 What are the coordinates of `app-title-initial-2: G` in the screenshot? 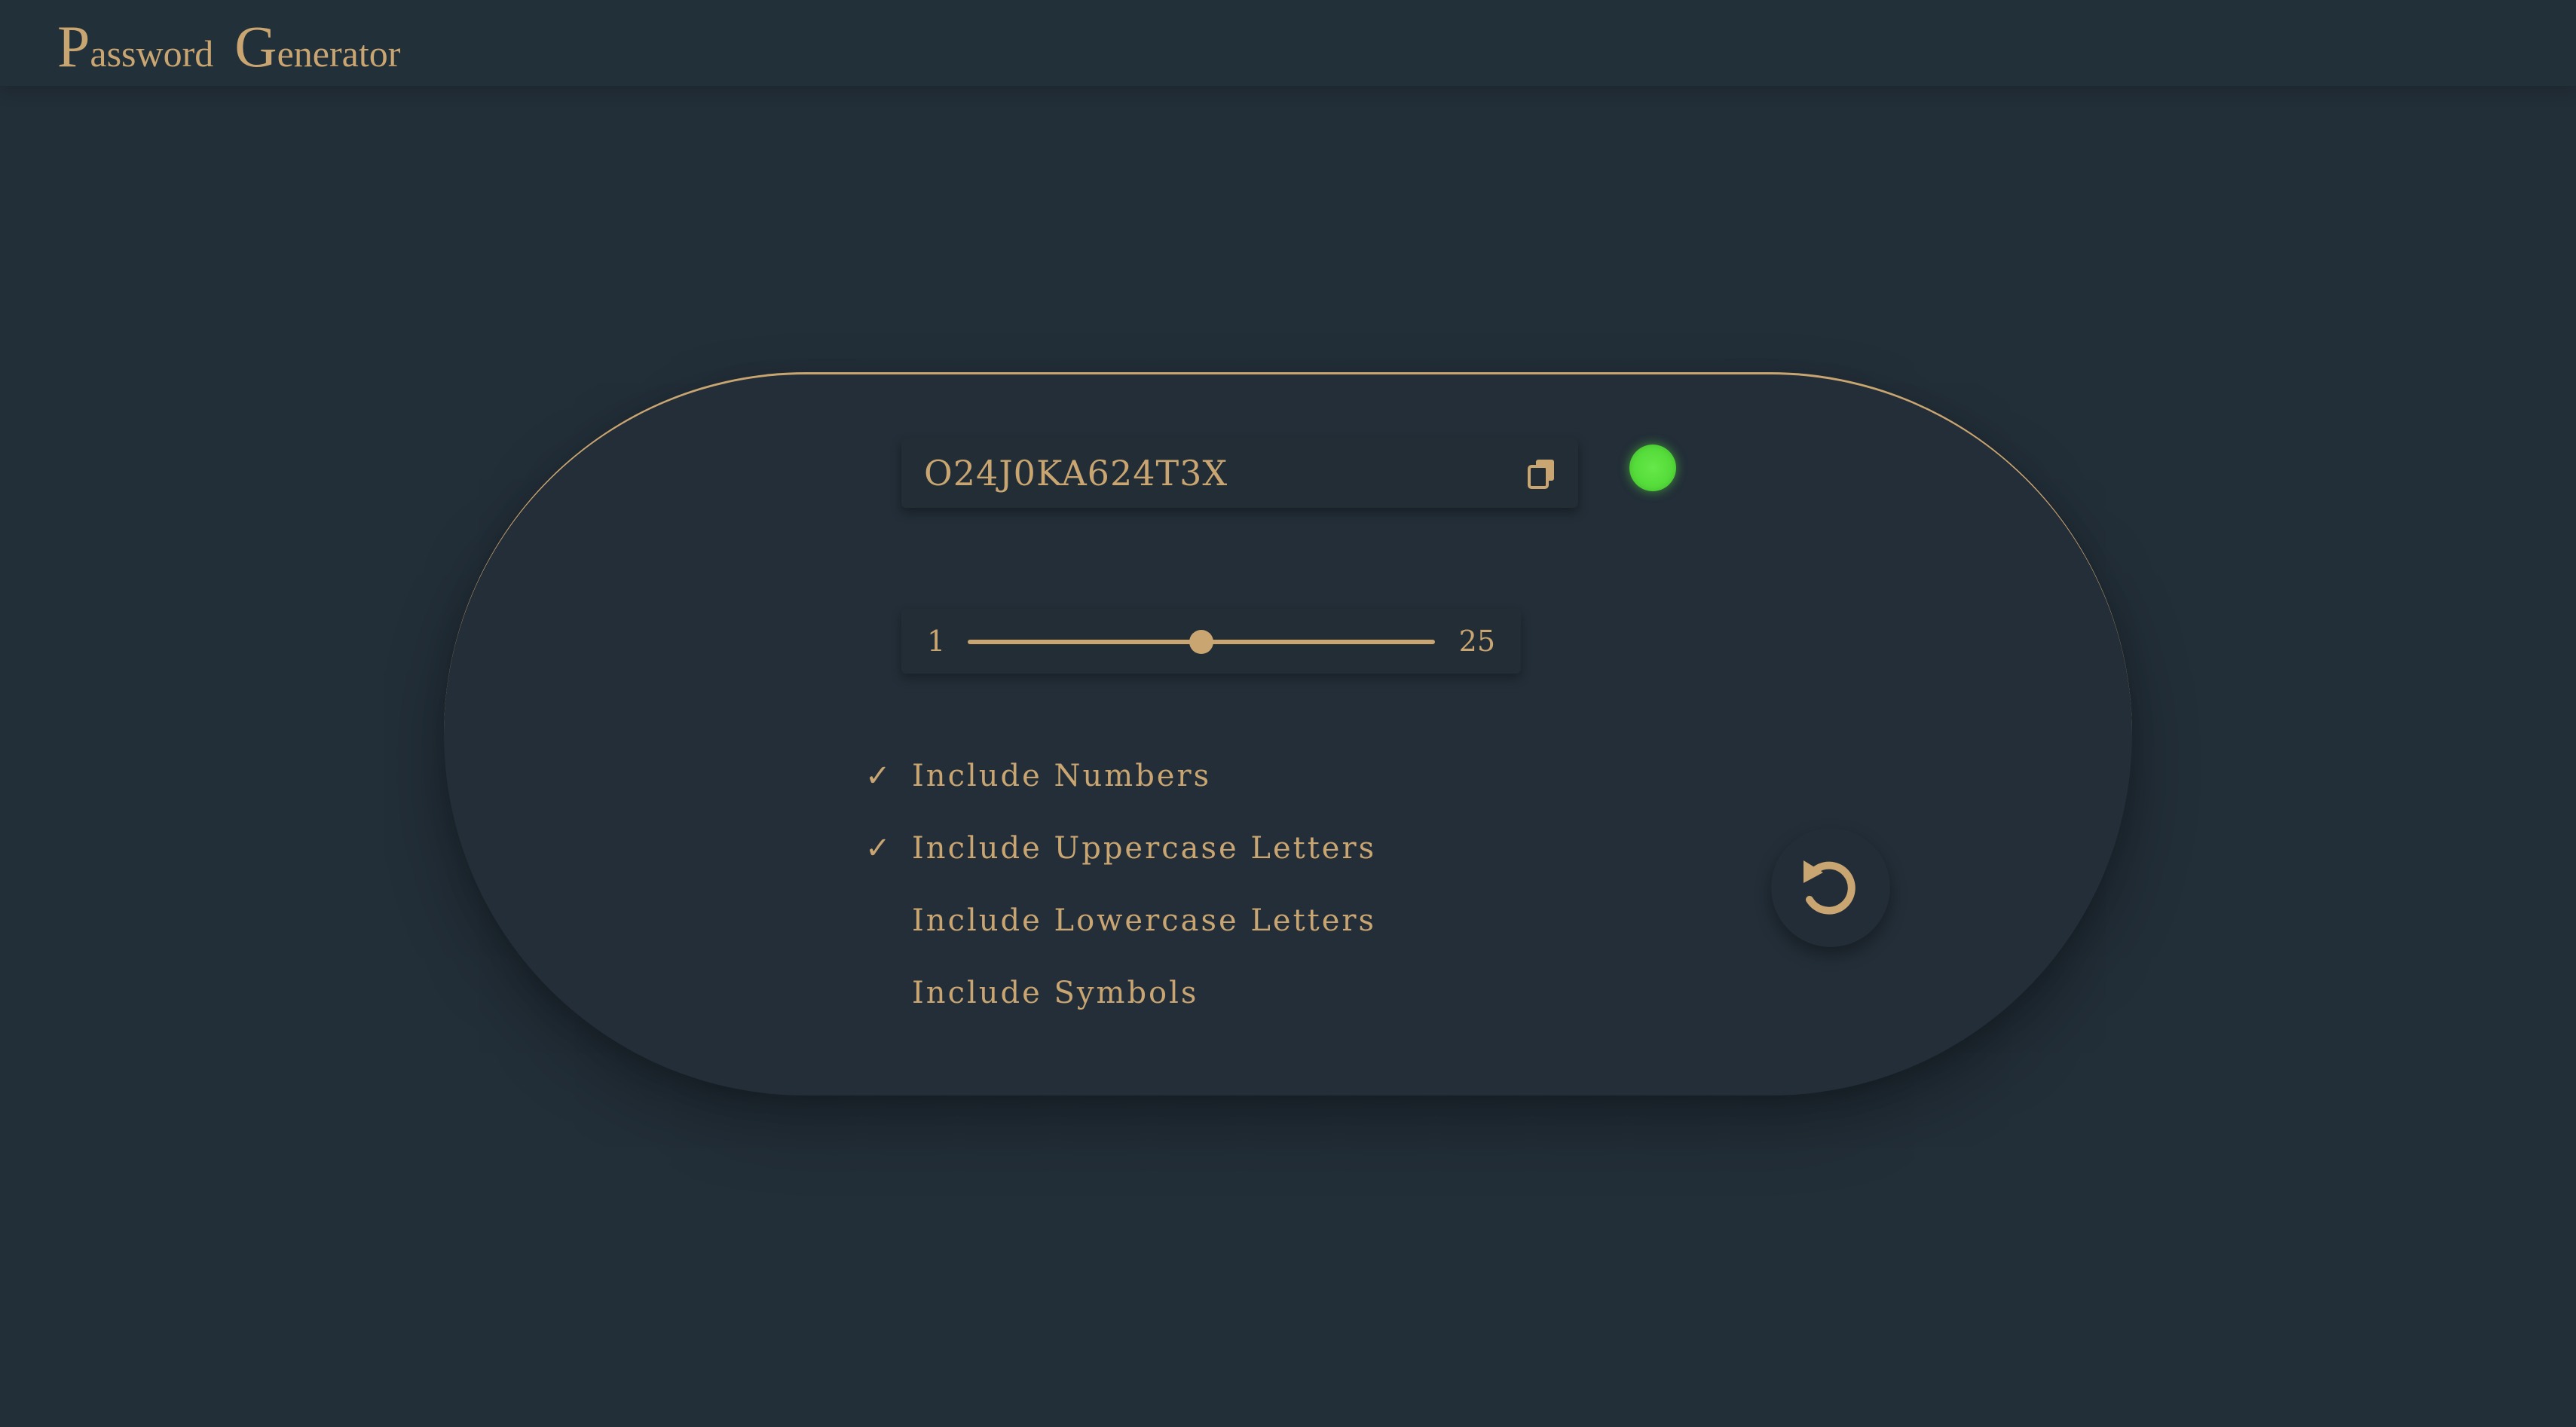 It's located at (255, 46).